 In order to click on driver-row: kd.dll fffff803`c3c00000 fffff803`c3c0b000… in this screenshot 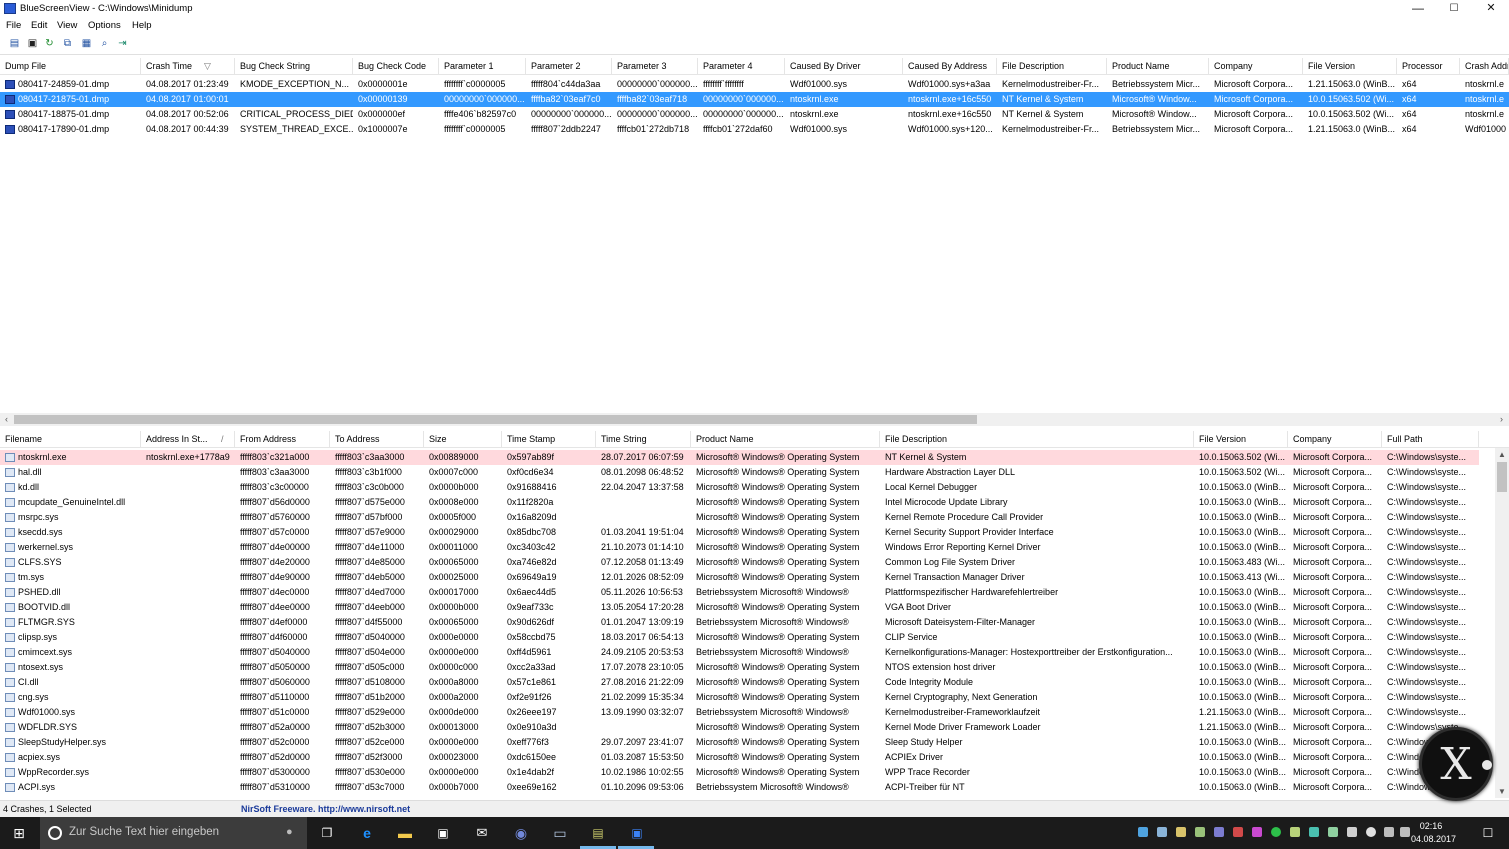, I will do `click(739, 487)`.